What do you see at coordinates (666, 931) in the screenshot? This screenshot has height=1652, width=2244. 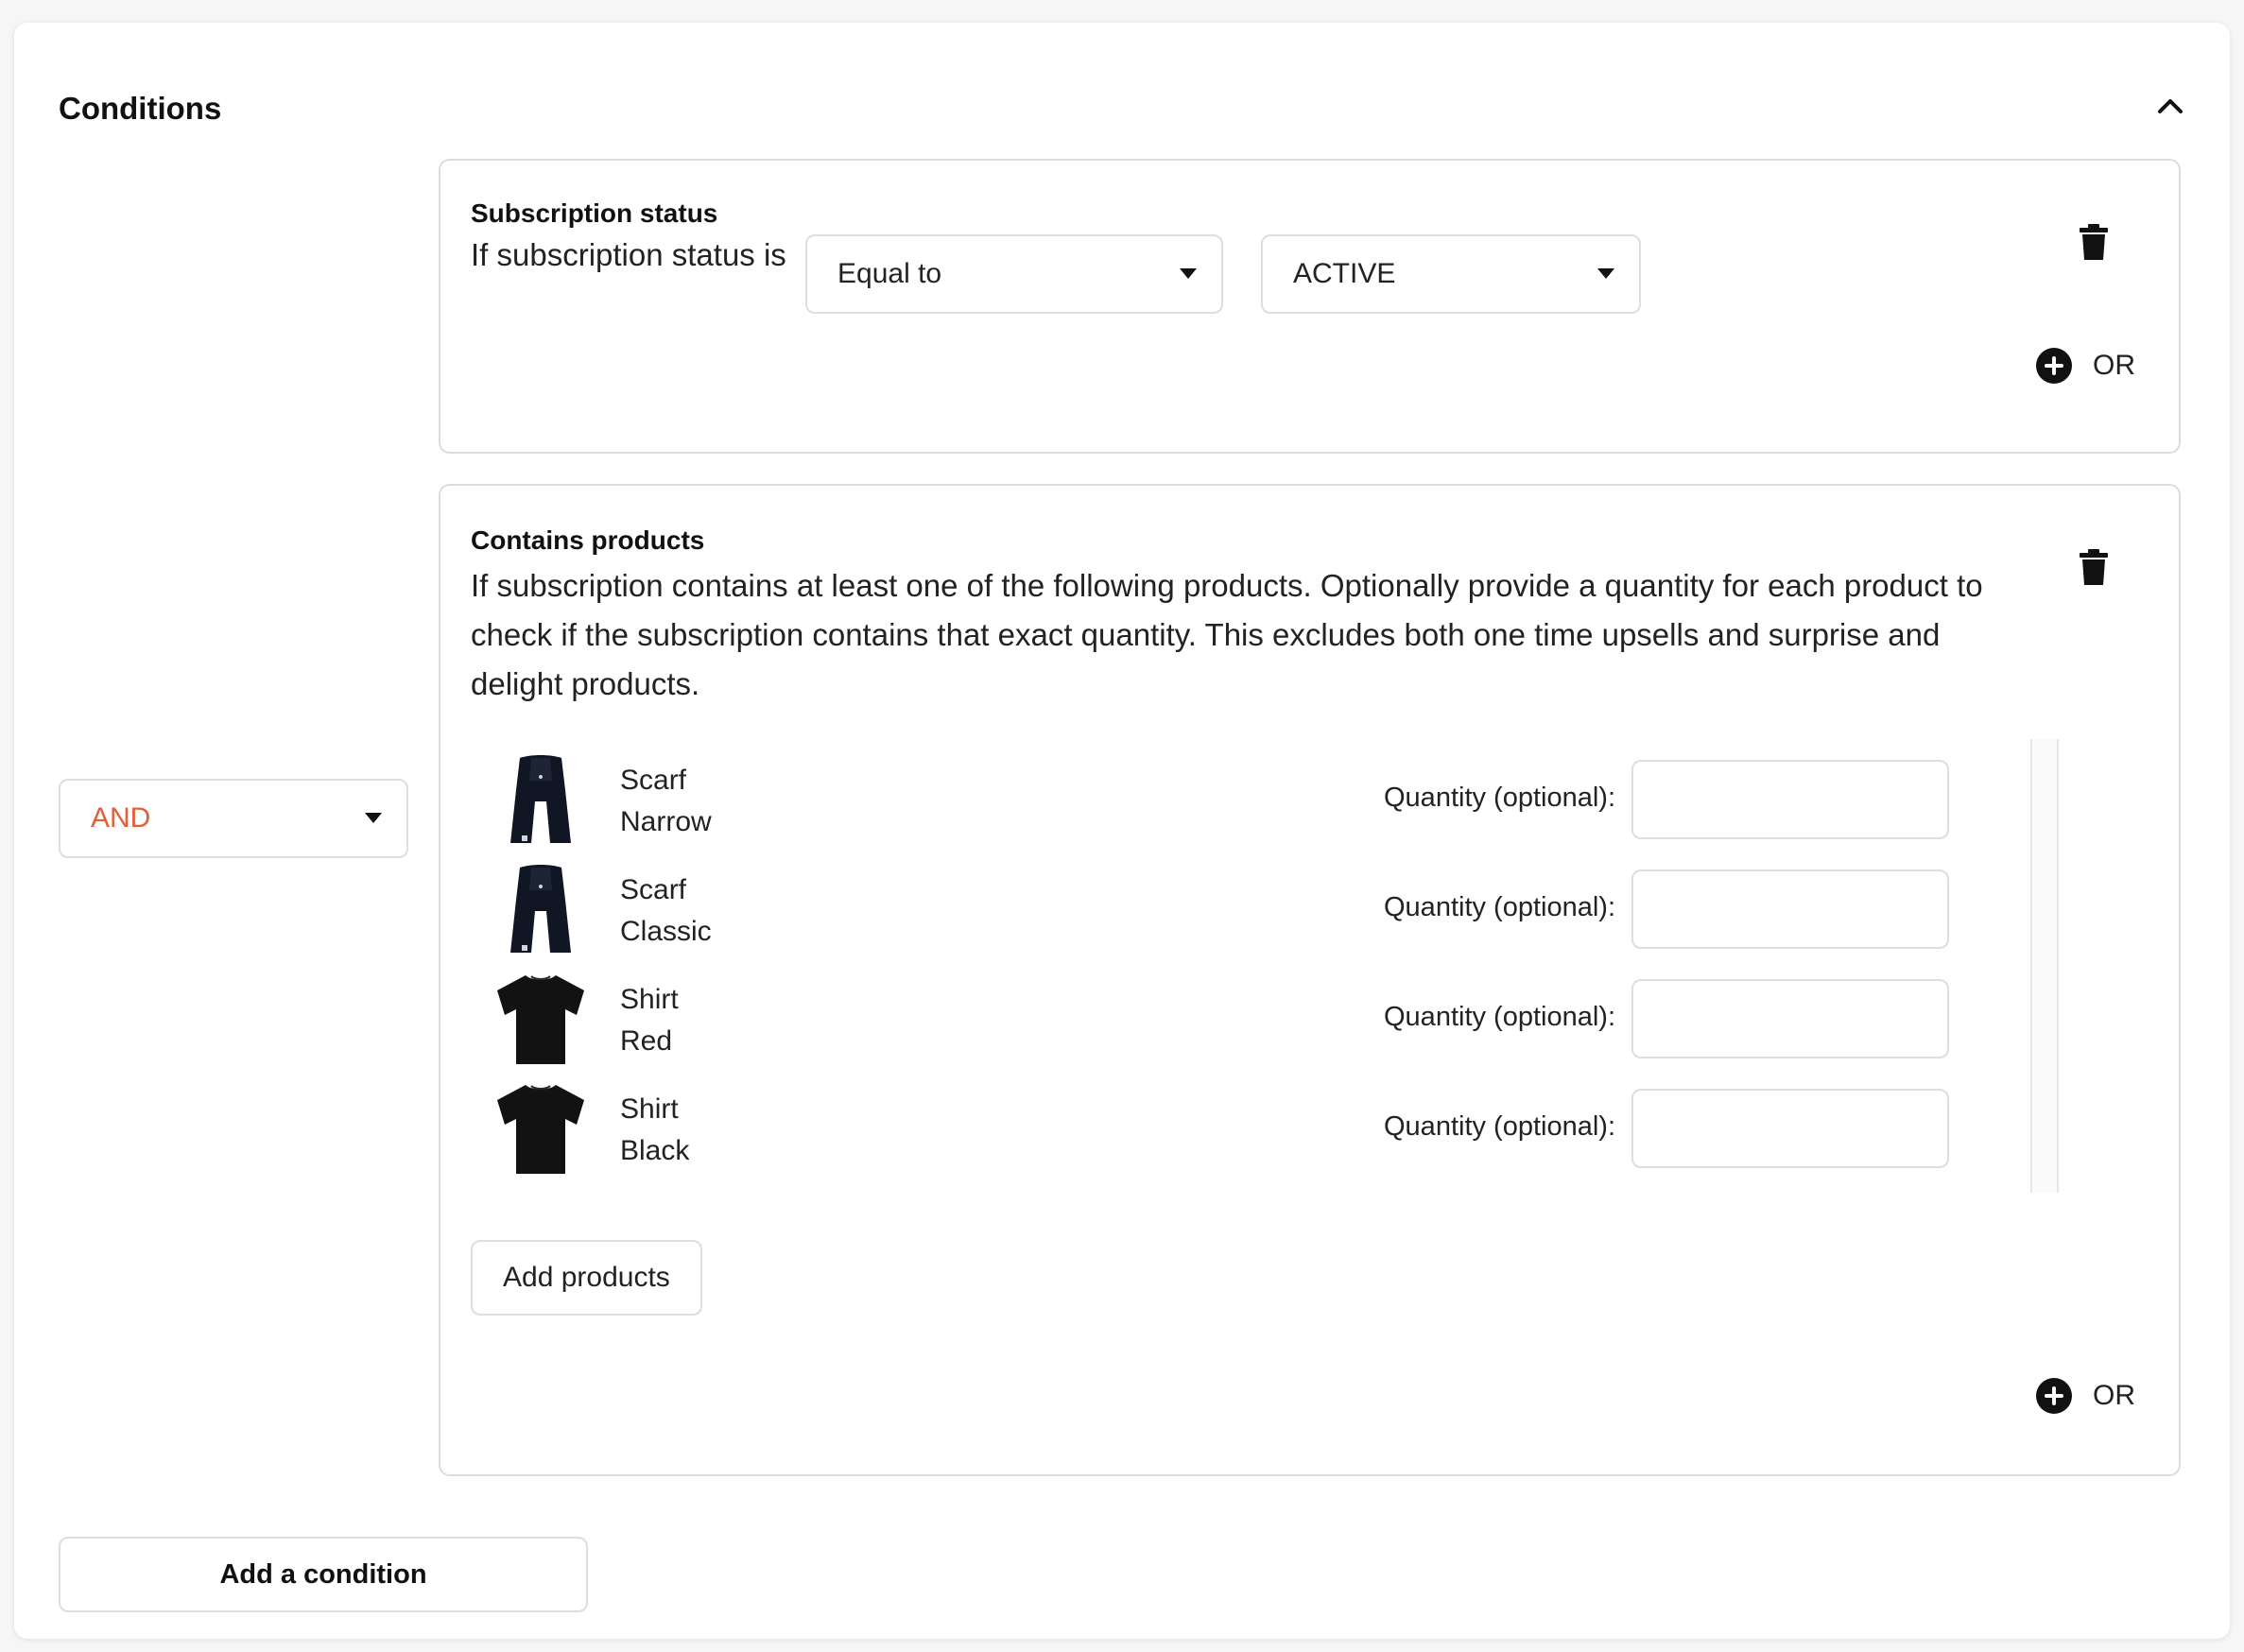 I see `product-variant: Classic` at bounding box center [666, 931].